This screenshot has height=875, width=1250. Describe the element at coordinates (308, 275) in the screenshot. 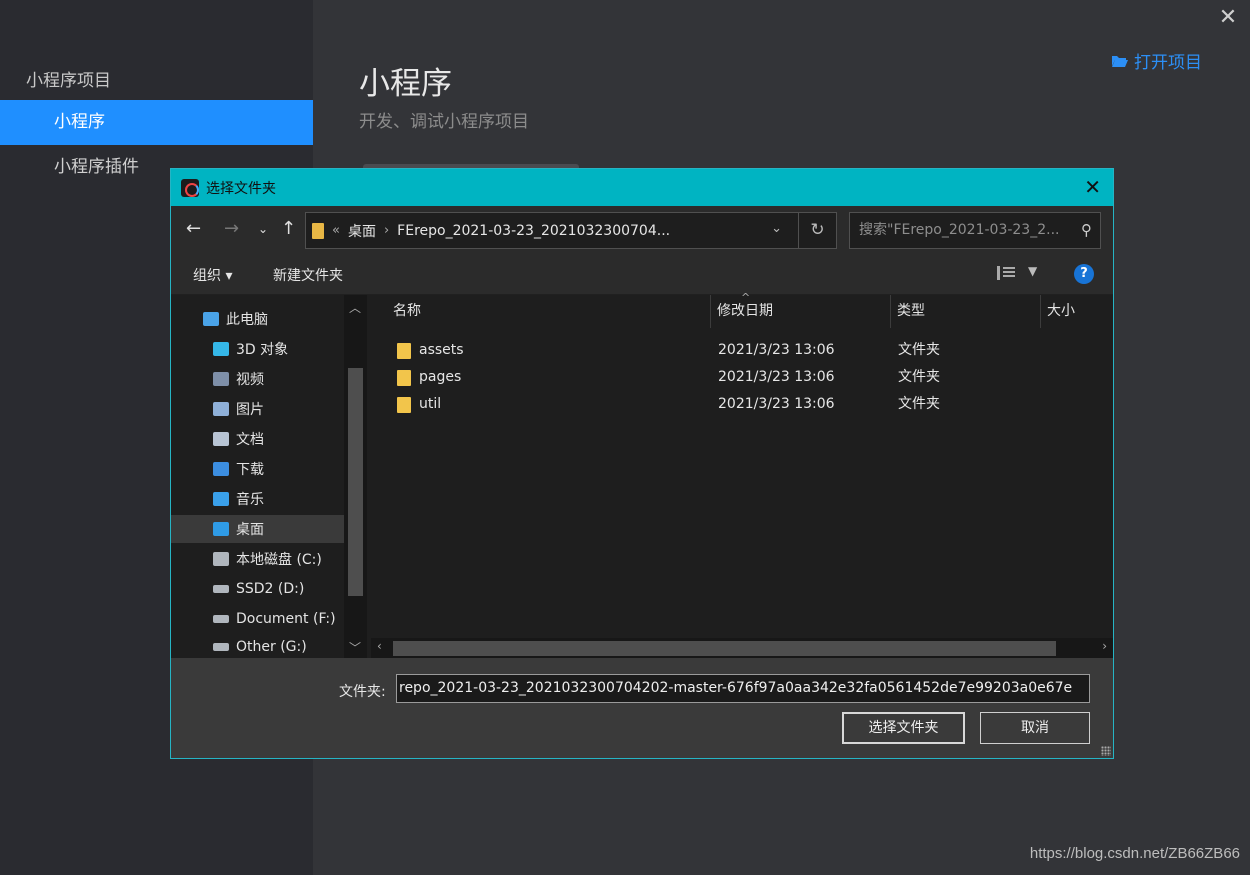

I see `new-folder-button: 新建文件夹` at that location.